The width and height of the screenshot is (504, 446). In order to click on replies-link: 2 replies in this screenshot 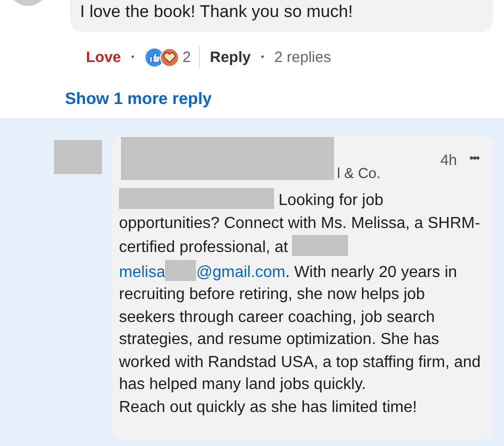, I will do `click(302, 57)`.